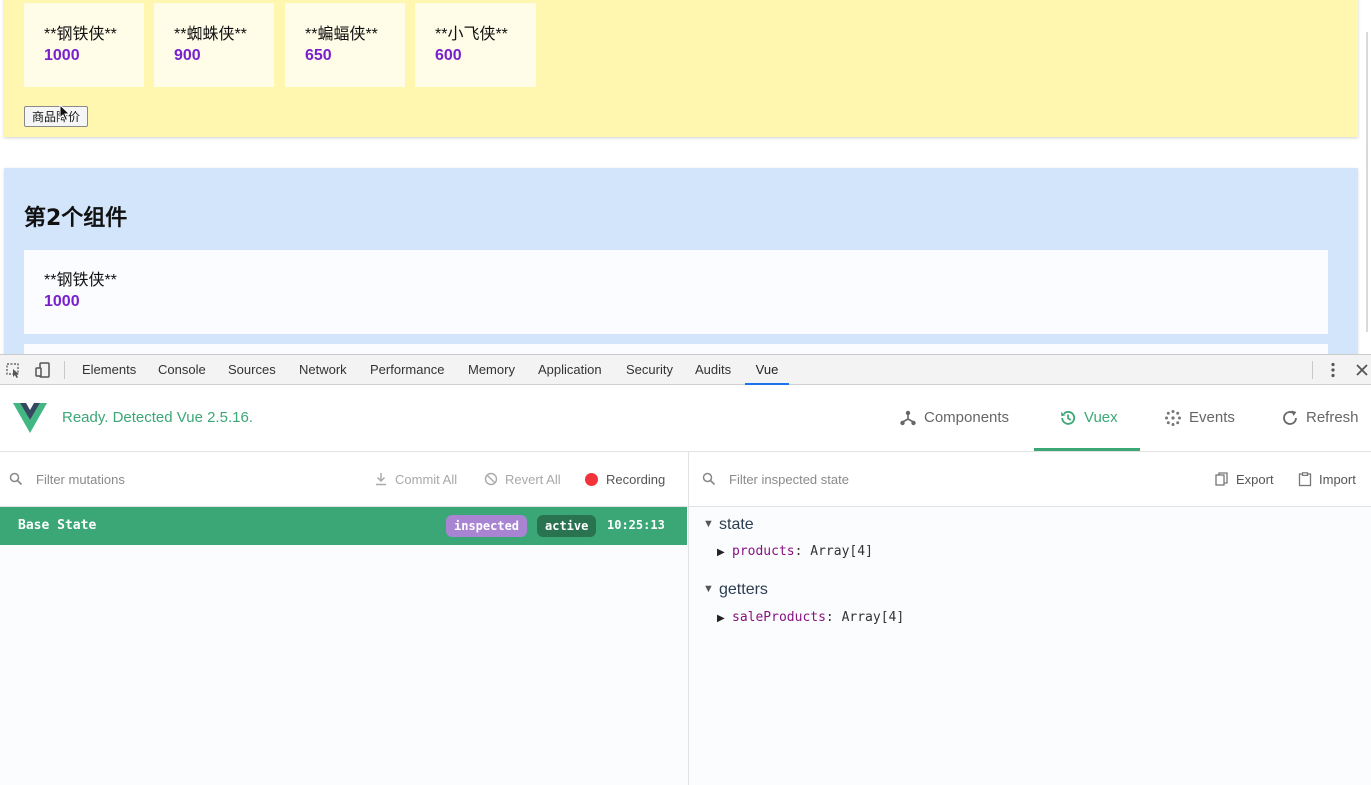 The height and width of the screenshot is (785, 1371). I want to click on state-toolbar: Export Import, so click(1030, 479).